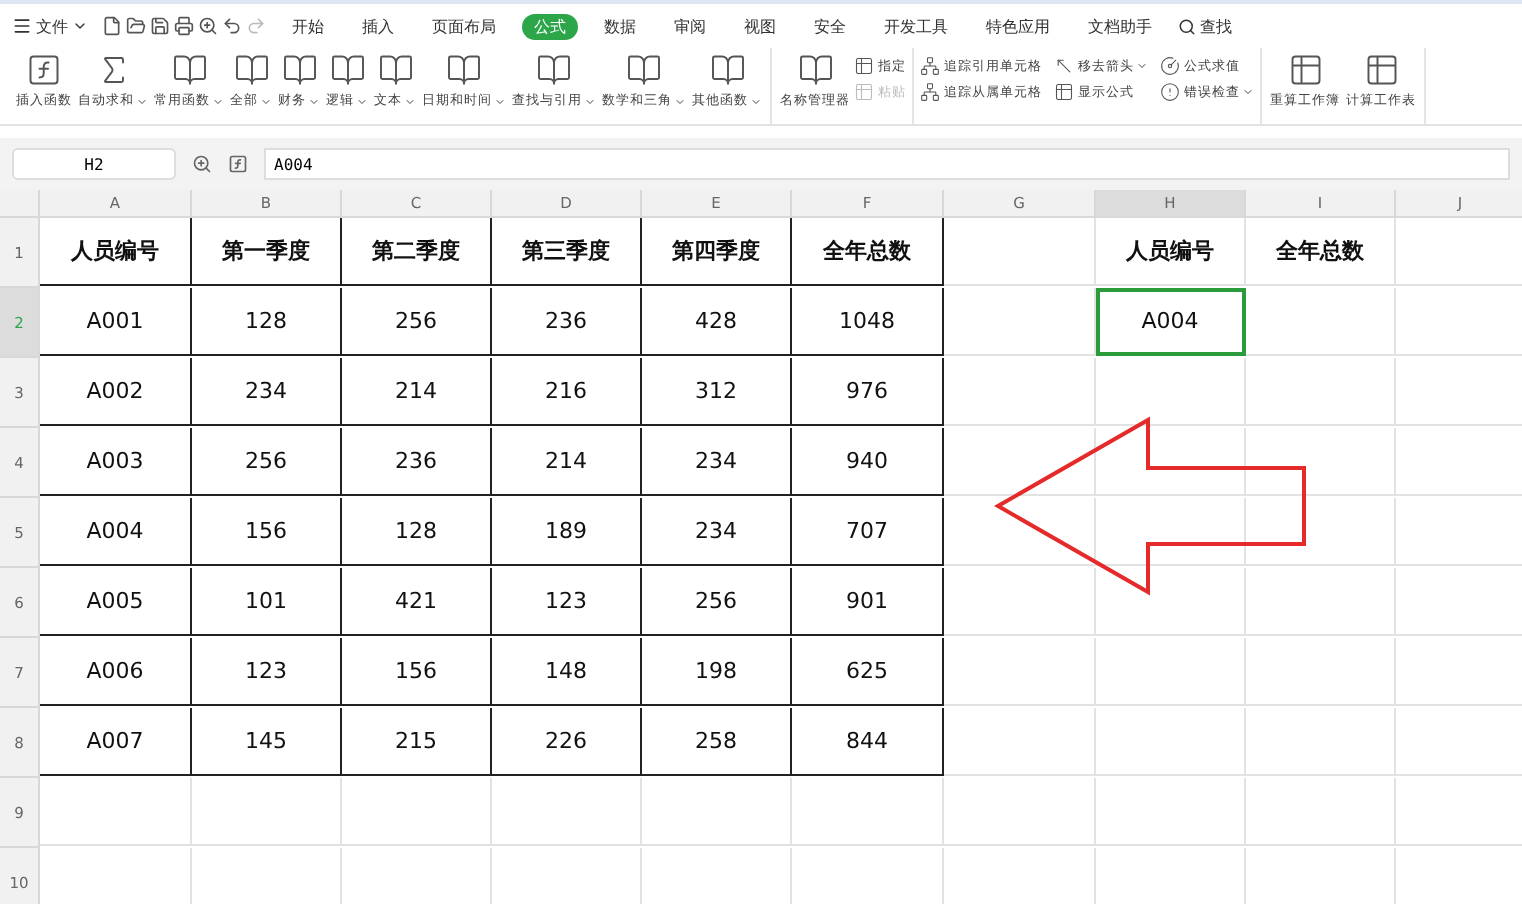 Image resolution: width=1522 pixels, height=904 pixels. What do you see at coordinates (868, 532) in the screenshot?
I see `table-cell: 707` at bounding box center [868, 532].